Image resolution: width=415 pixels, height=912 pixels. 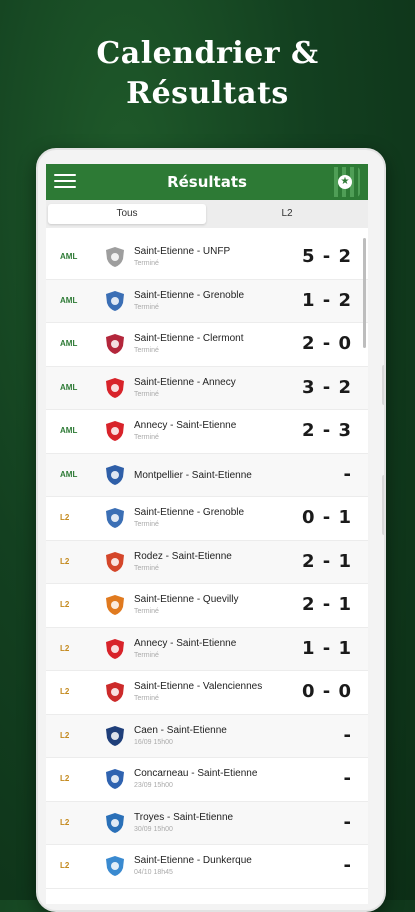 What do you see at coordinates (207, 93) in the screenshot?
I see `promo-title-line2: Résultats` at bounding box center [207, 93].